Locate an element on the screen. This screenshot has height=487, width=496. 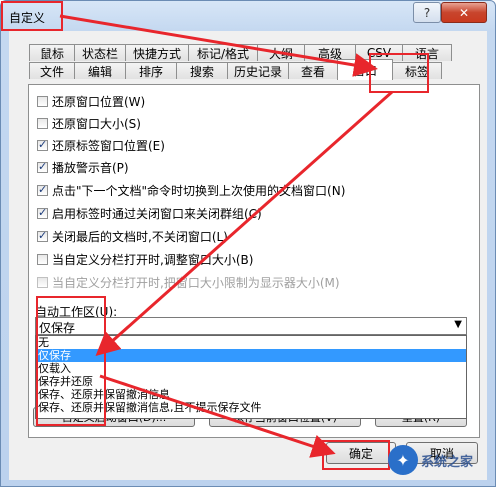
chevron-down-icon: ▼ is located at coordinates (458, 324).